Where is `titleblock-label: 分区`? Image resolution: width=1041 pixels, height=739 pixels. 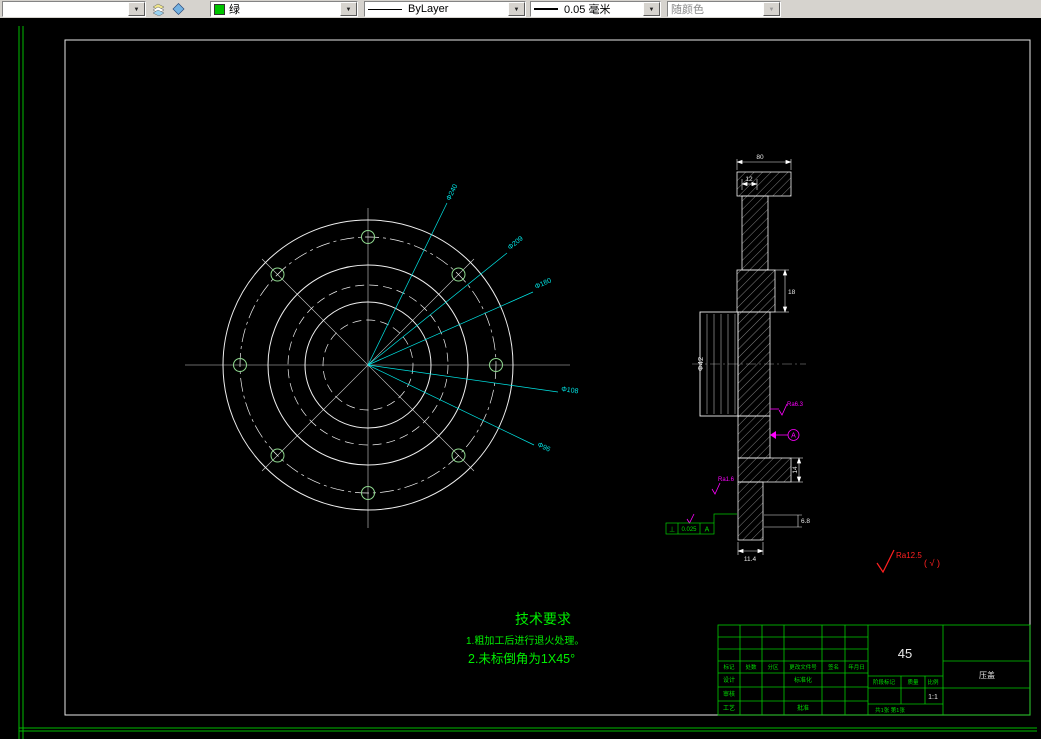 titleblock-label: 分区 is located at coordinates (773, 667).